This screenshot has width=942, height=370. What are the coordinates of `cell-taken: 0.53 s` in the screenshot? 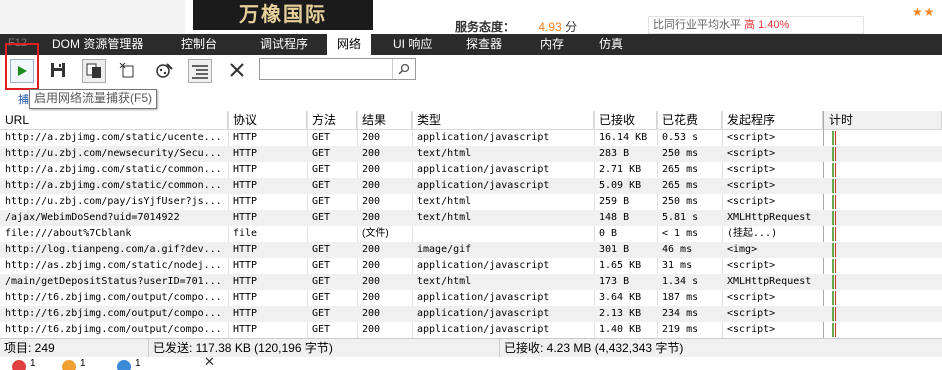 It's located at (680, 137).